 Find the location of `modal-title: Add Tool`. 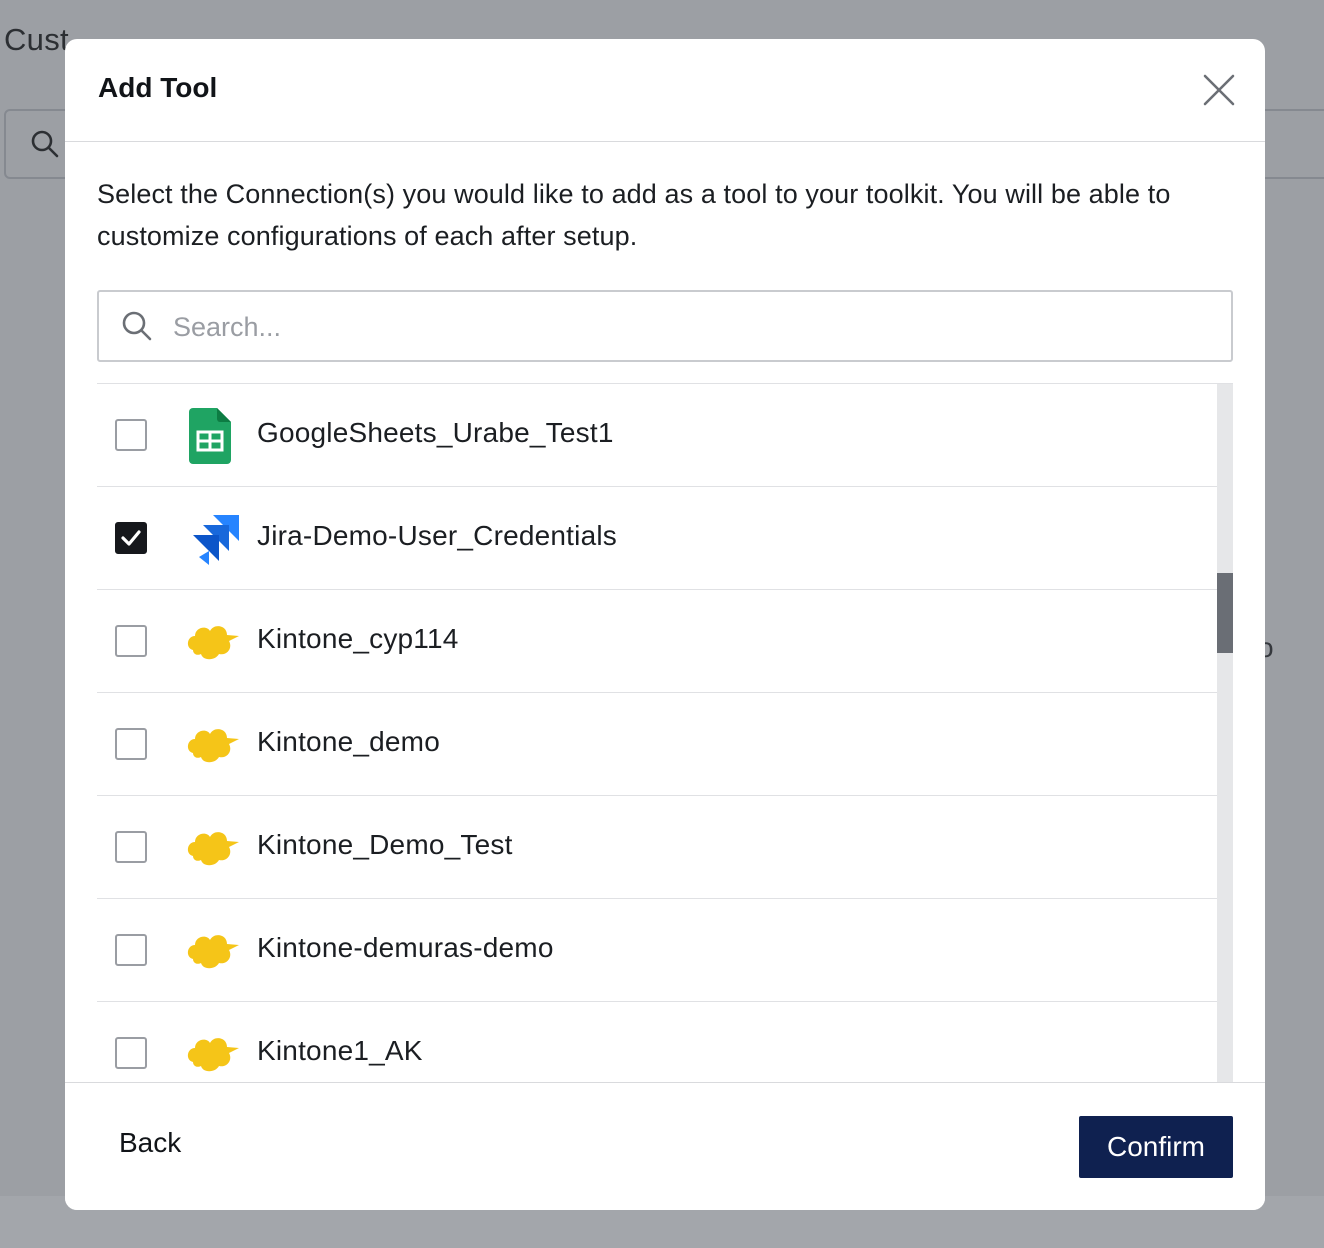

modal-title: Add Tool is located at coordinates (158, 87).